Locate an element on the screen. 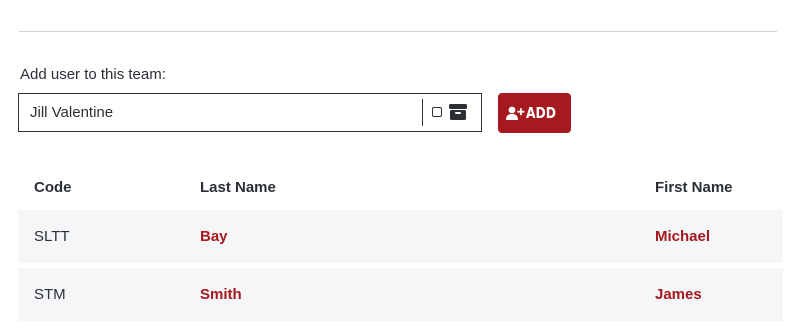  row-last-name-link: Smith is located at coordinates (221, 294).